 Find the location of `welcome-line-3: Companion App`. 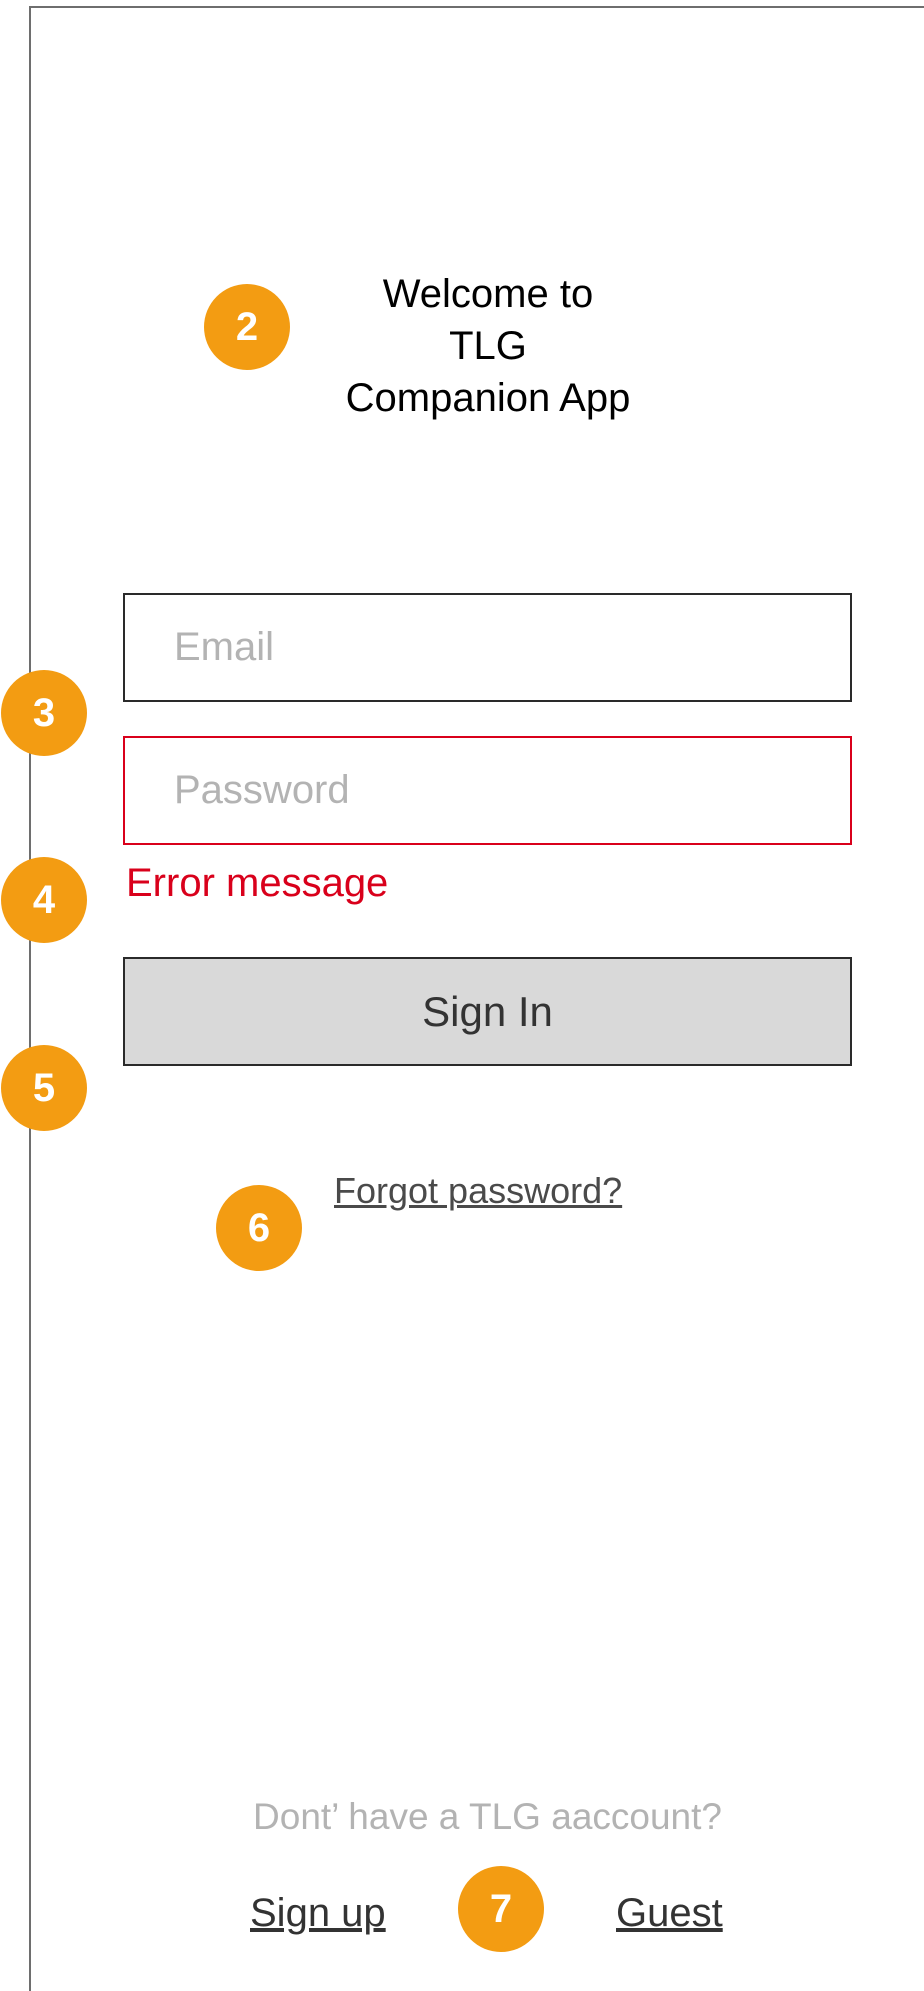

welcome-line-3: Companion App is located at coordinates (488, 398).